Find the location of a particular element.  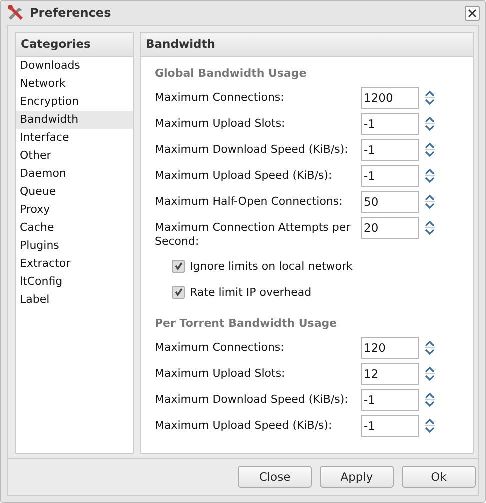

category-item: Cache is located at coordinates (74, 228).